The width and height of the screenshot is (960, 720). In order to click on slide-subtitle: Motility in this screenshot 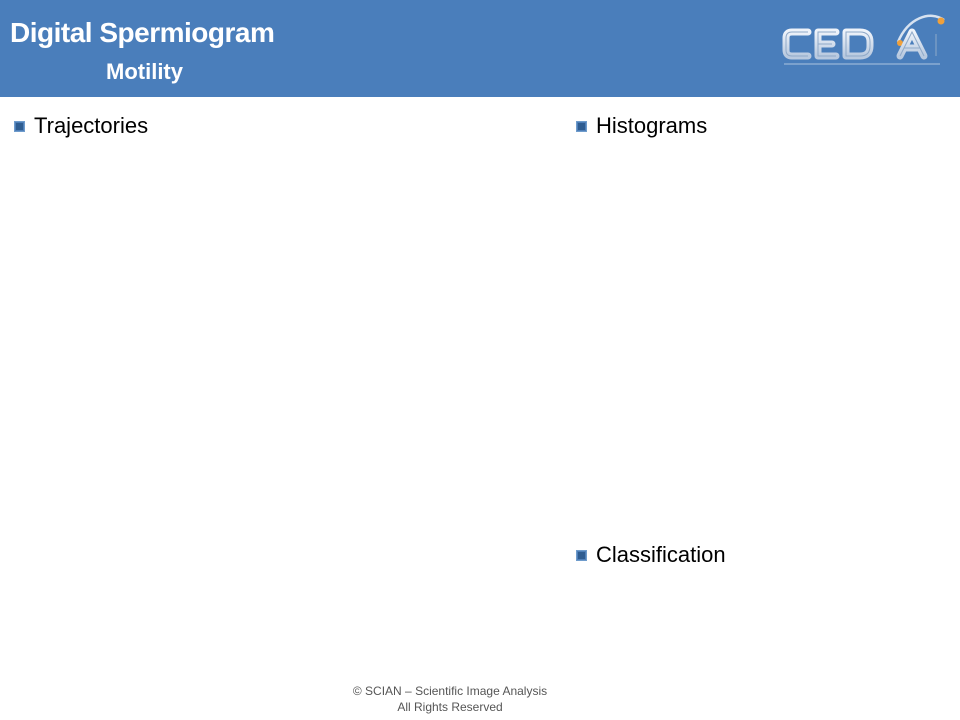, I will do `click(144, 71)`.